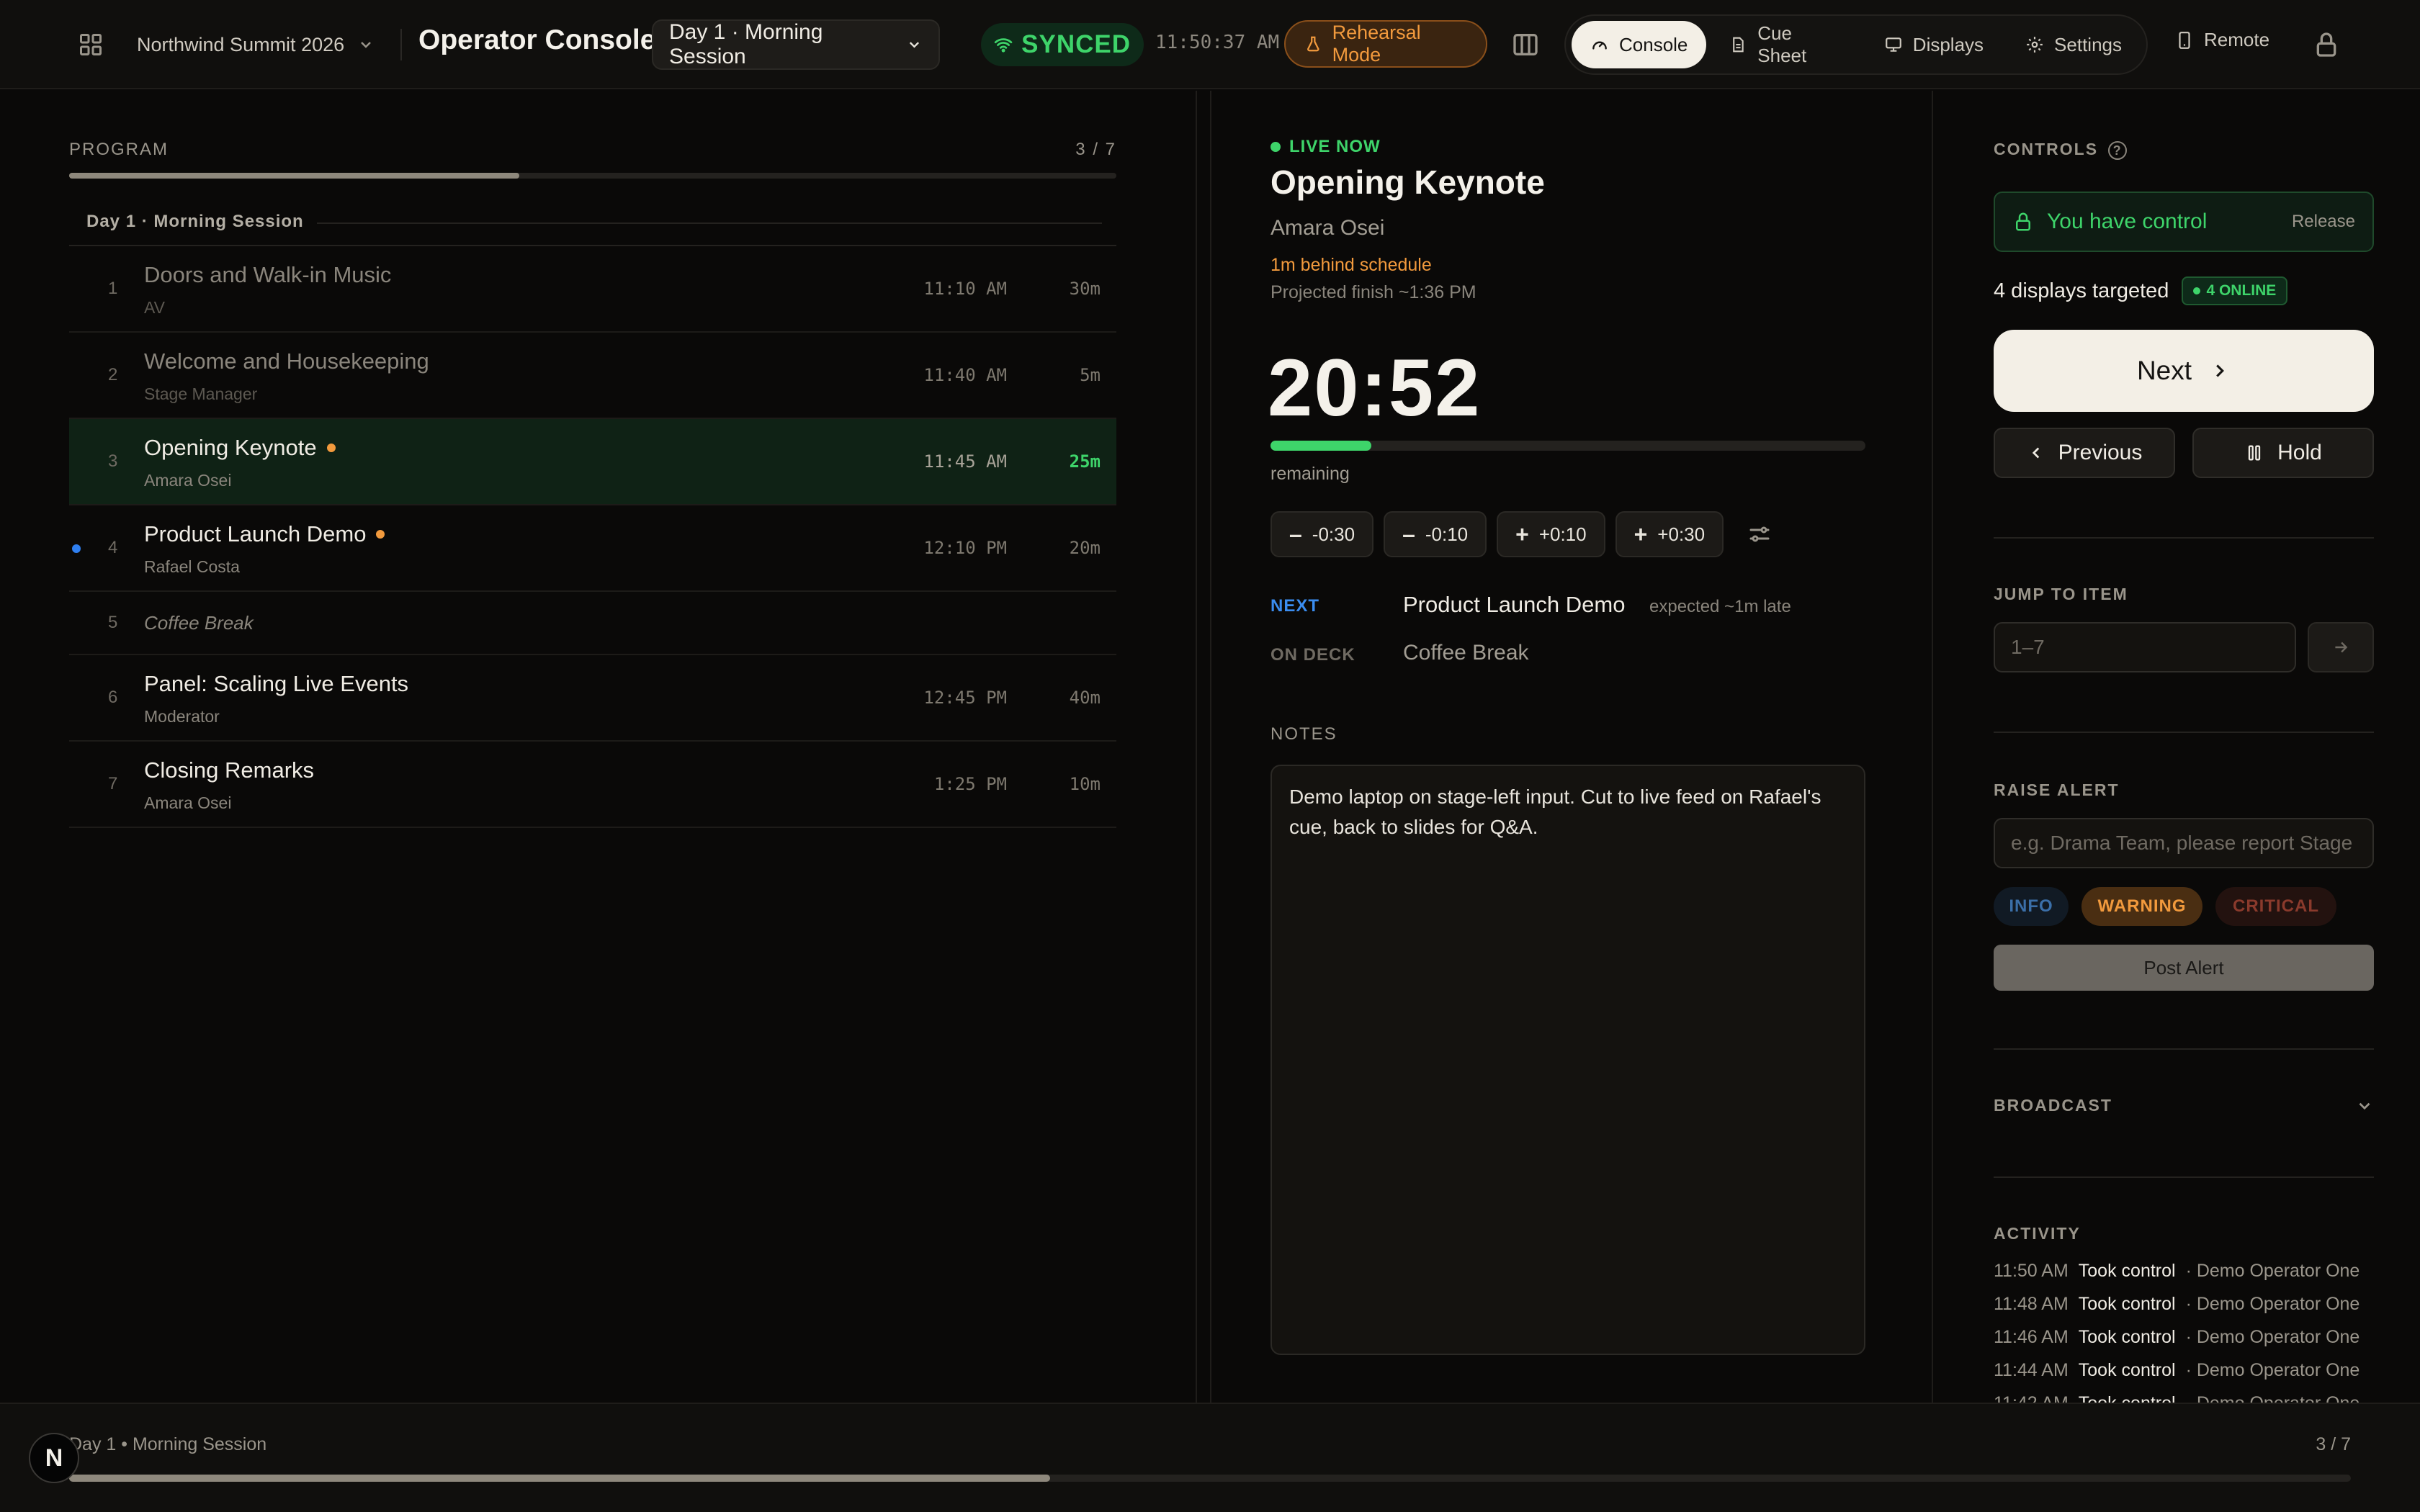 This screenshot has height=1512, width=2420. Describe the element at coordinates (2118, 150) in the screenshot. I see `help-icon: ?` at that location.